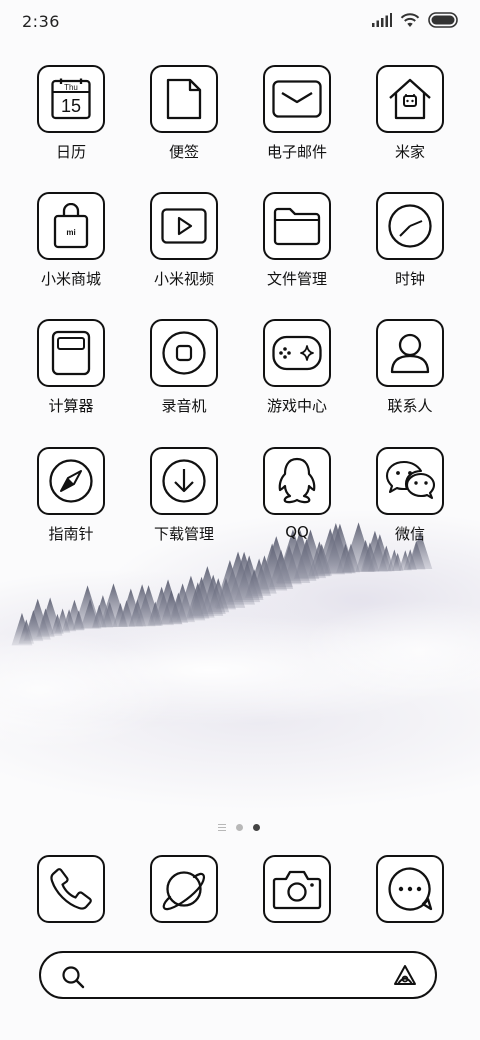 The image size is (480, 1040). What do you see at coordinates (409, 279) in the screenshot?
I see `app-label: 时钟` at bounding box center [409, 279].